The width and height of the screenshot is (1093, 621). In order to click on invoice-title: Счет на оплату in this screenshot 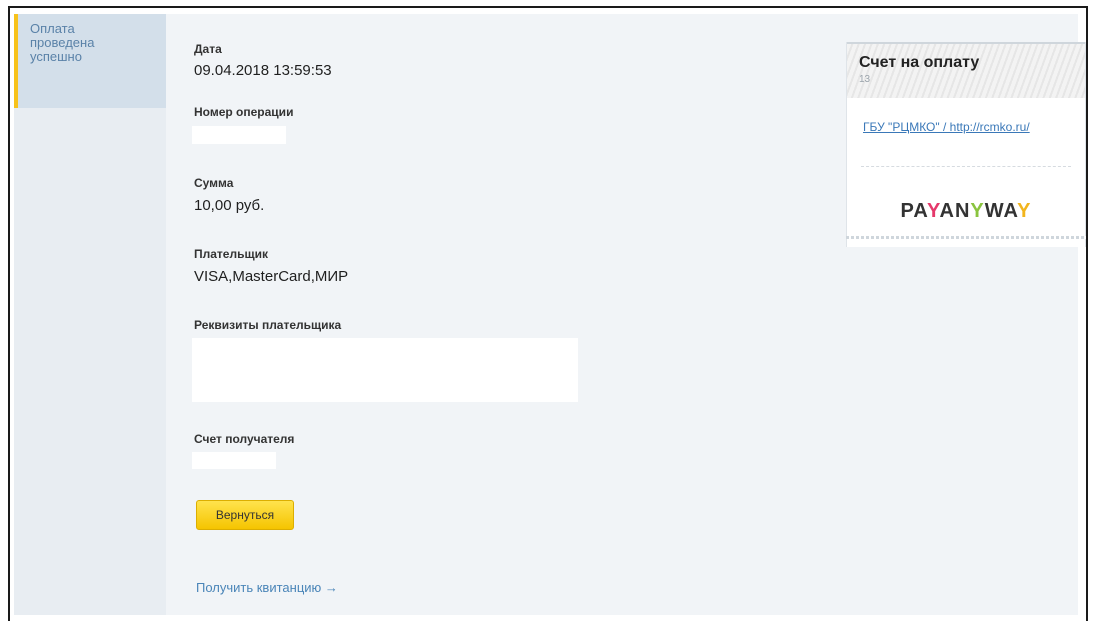, I will do `click(919, 62)`.